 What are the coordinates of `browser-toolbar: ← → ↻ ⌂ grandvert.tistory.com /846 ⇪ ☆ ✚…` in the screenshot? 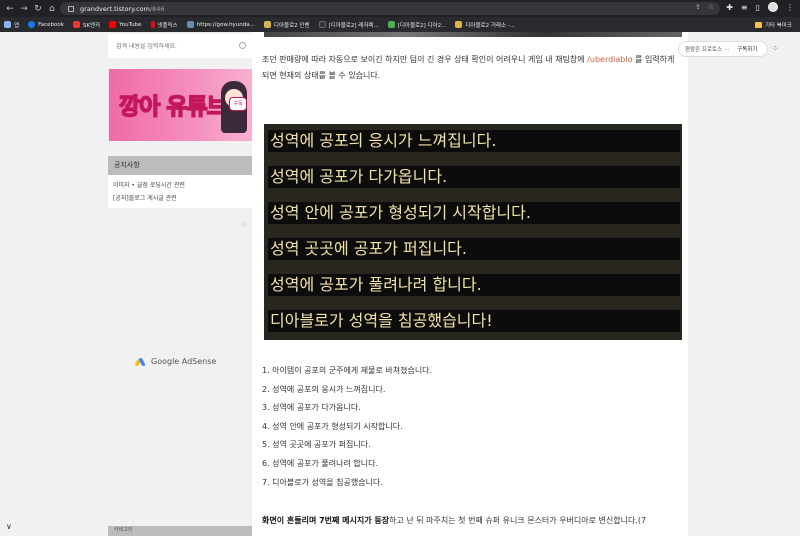 It's located at (400, 8).